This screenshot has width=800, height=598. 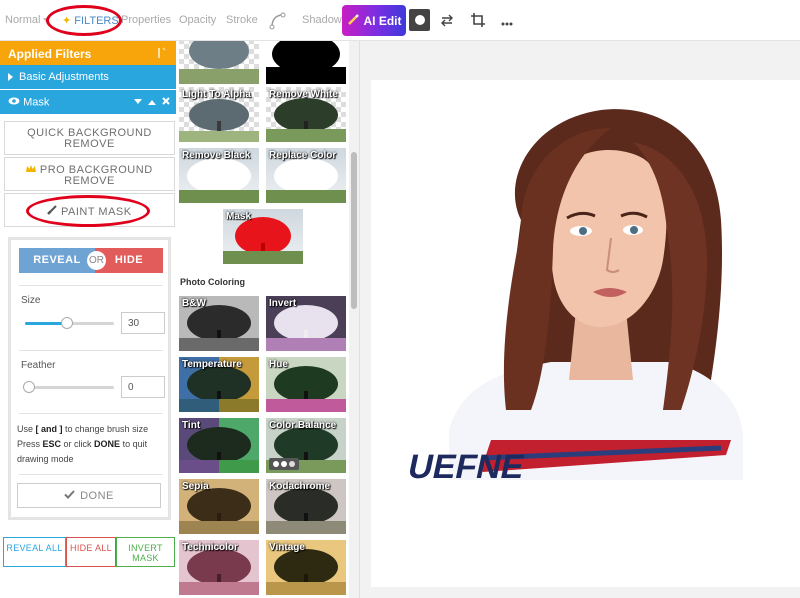 What do you see at coordinates (33, 170) in the screenshot?
I see `crown-icon` at bounding box center [33, 170].